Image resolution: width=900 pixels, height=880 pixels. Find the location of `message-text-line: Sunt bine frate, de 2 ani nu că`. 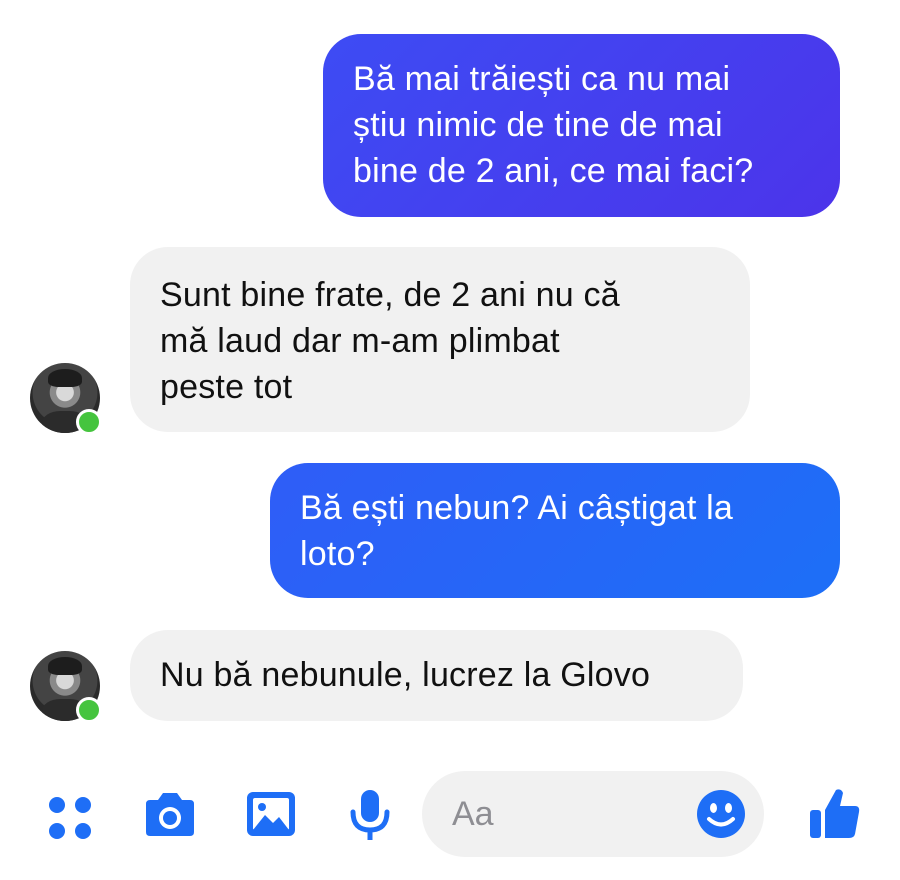

message-text-line: Sunt bine frate, de 2 ani nu că is located at coordinates (390, 295).